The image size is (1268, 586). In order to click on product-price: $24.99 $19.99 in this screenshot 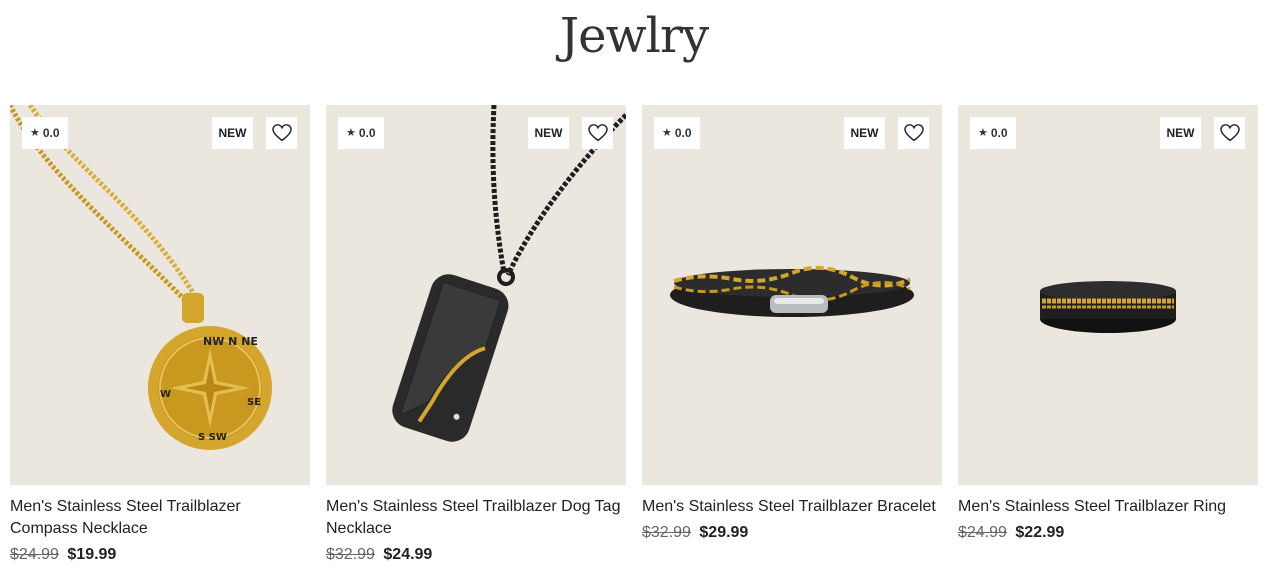, I will do `click(160, 555)`.